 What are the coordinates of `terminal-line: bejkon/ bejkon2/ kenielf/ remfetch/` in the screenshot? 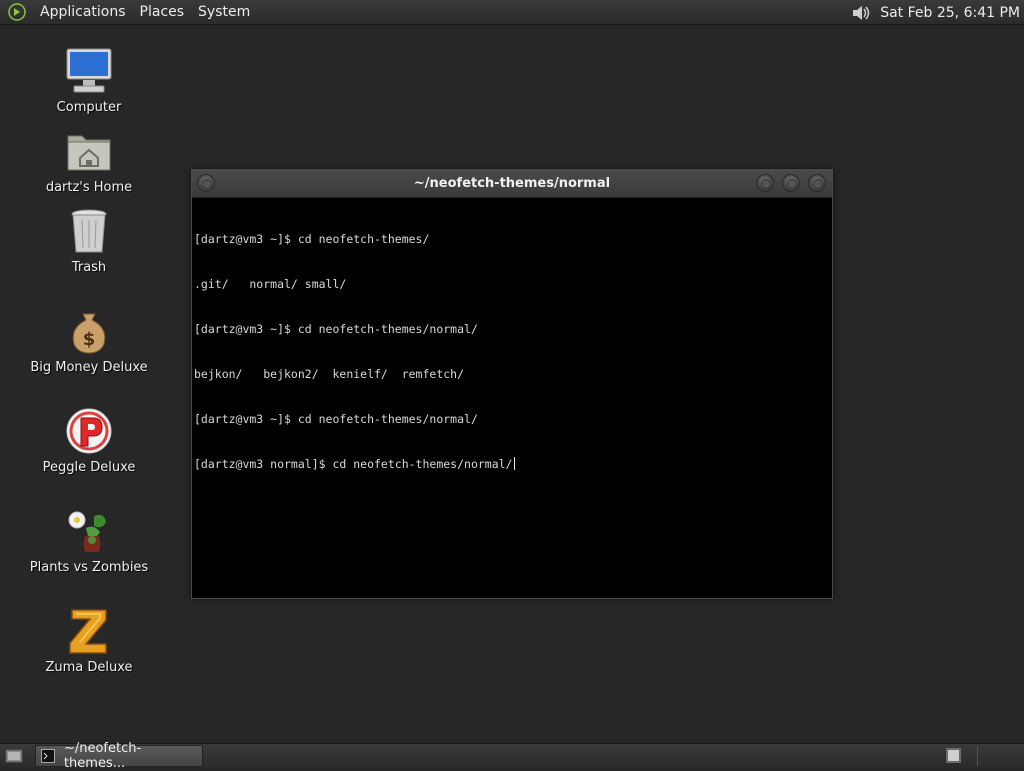 It's located at (329, 374).